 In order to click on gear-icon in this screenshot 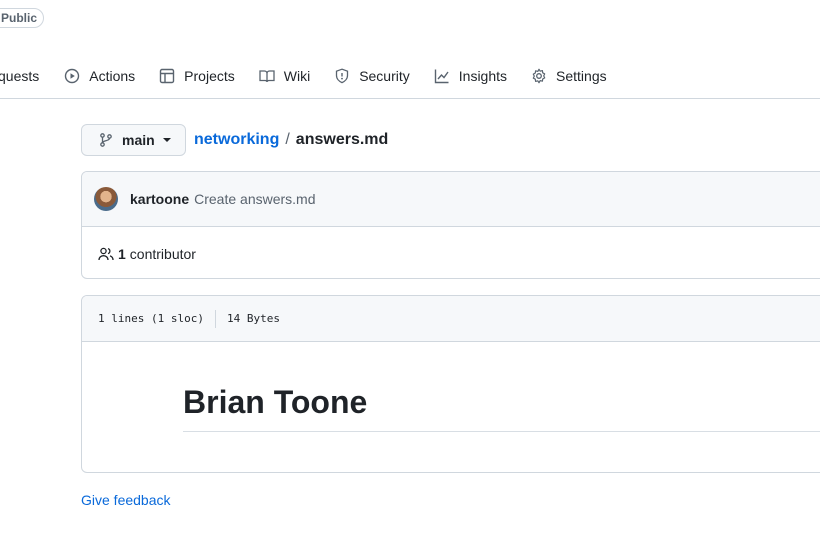, I will do `click(539, 76)`.